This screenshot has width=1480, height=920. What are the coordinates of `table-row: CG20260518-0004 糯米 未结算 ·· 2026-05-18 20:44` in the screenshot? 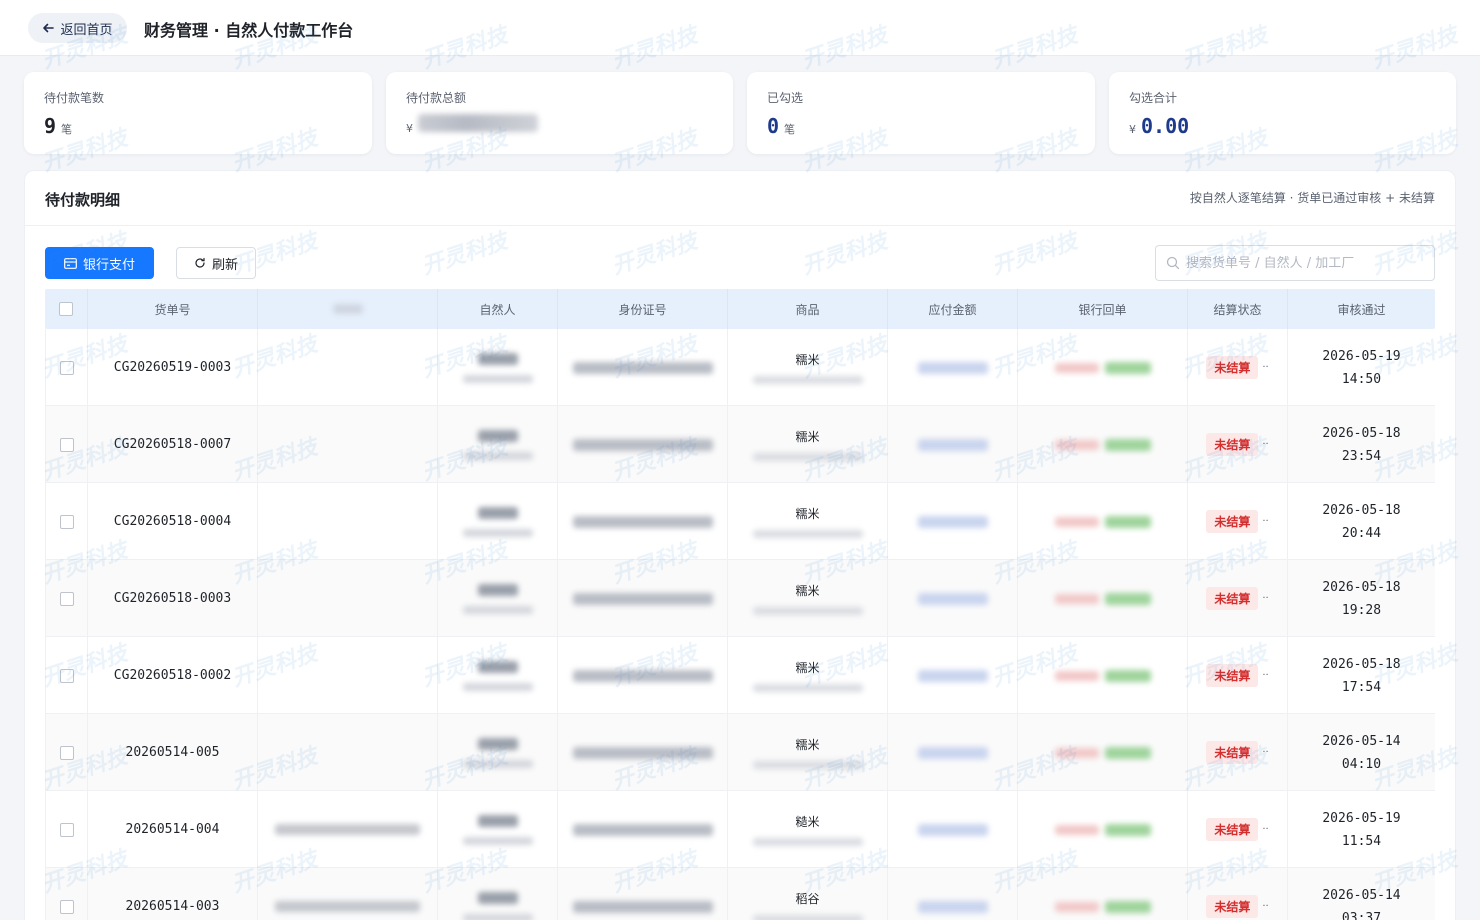 It's located at (740, 521).